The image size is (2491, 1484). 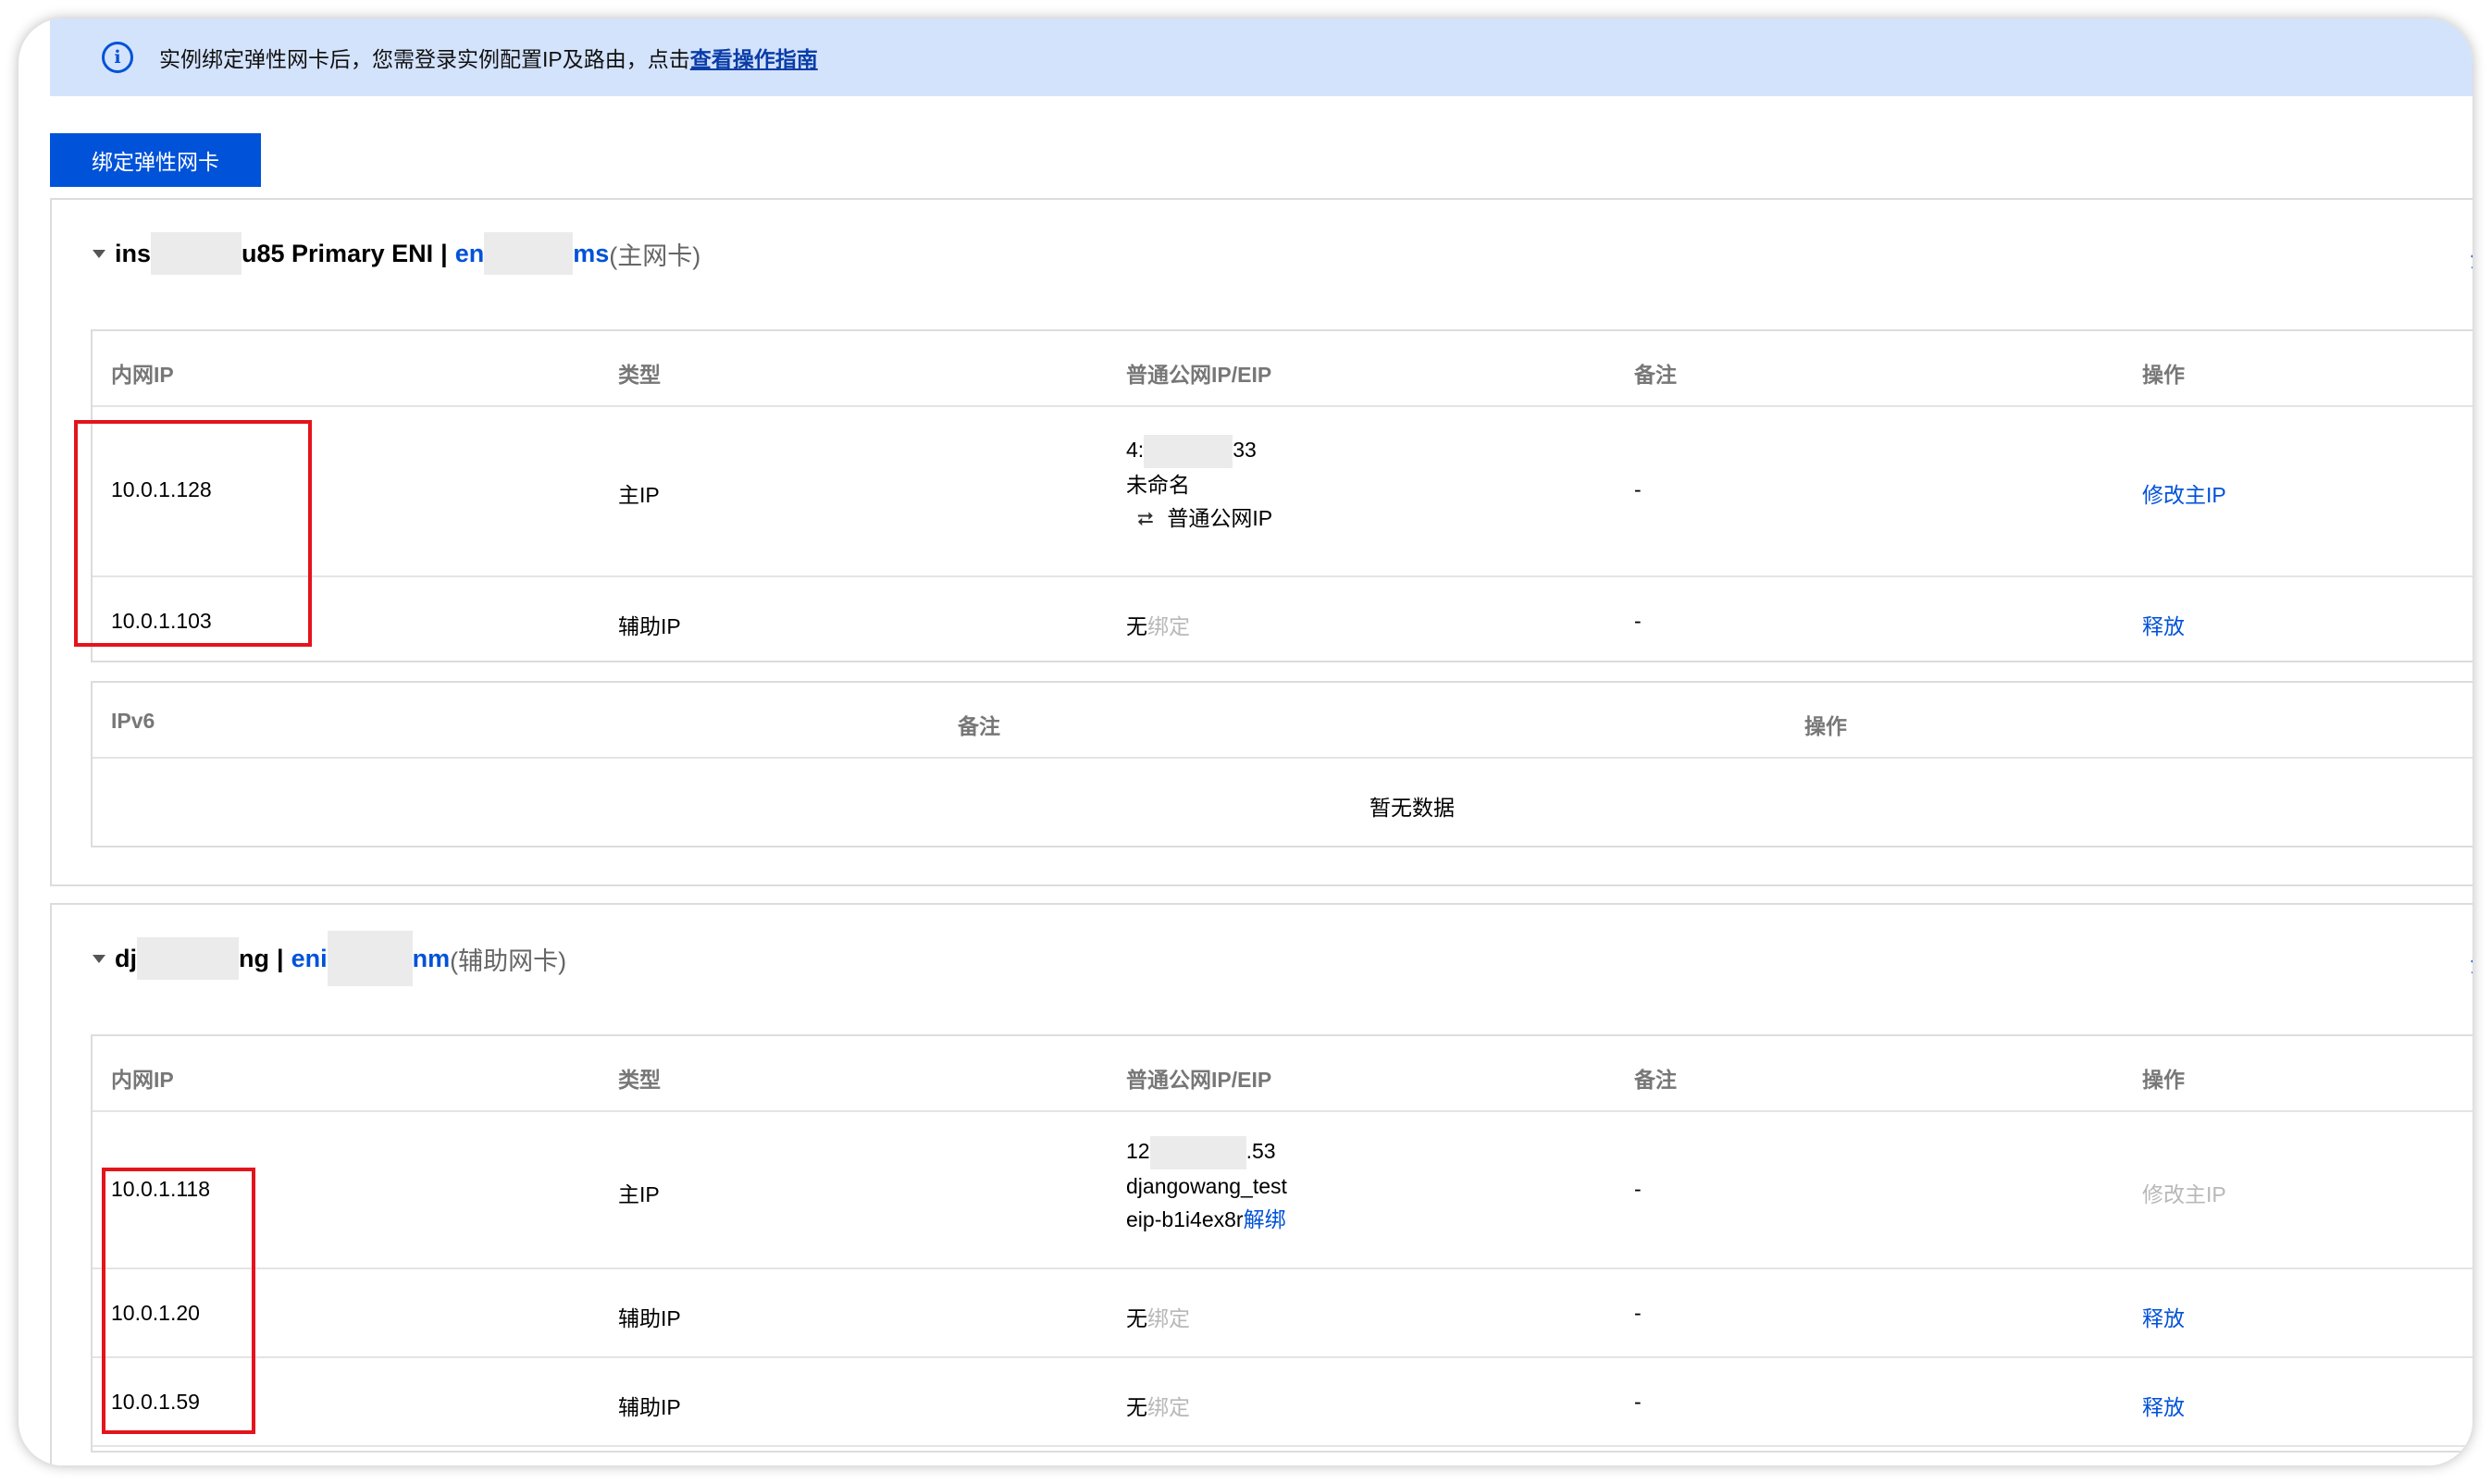 I want to click on ipv6-header-row: IPv6 备注 操作, so click(x=1282, y=721).